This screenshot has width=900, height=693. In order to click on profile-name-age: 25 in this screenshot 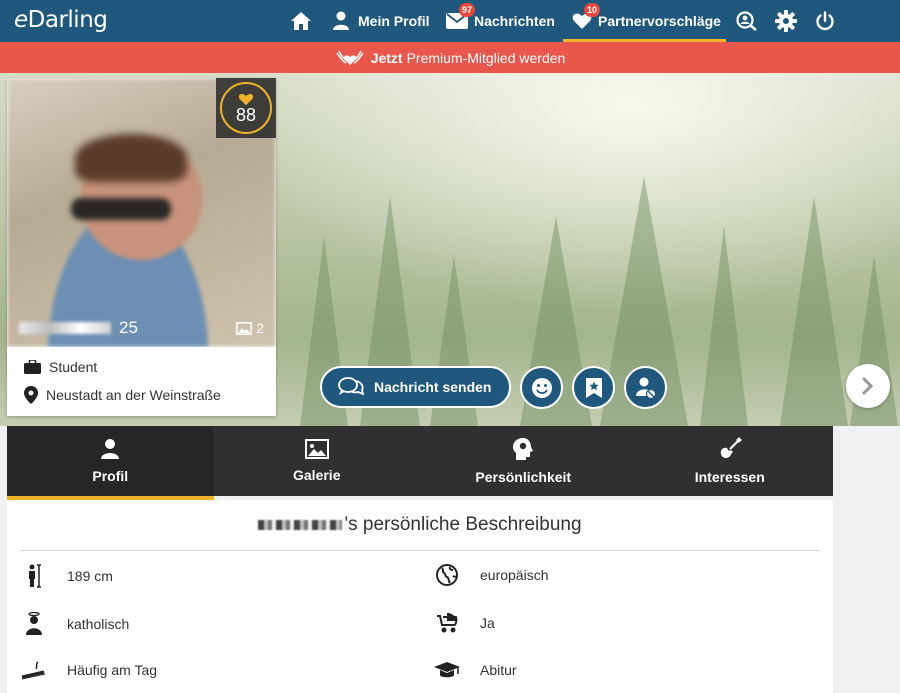, I will do `click(78, 328)`.